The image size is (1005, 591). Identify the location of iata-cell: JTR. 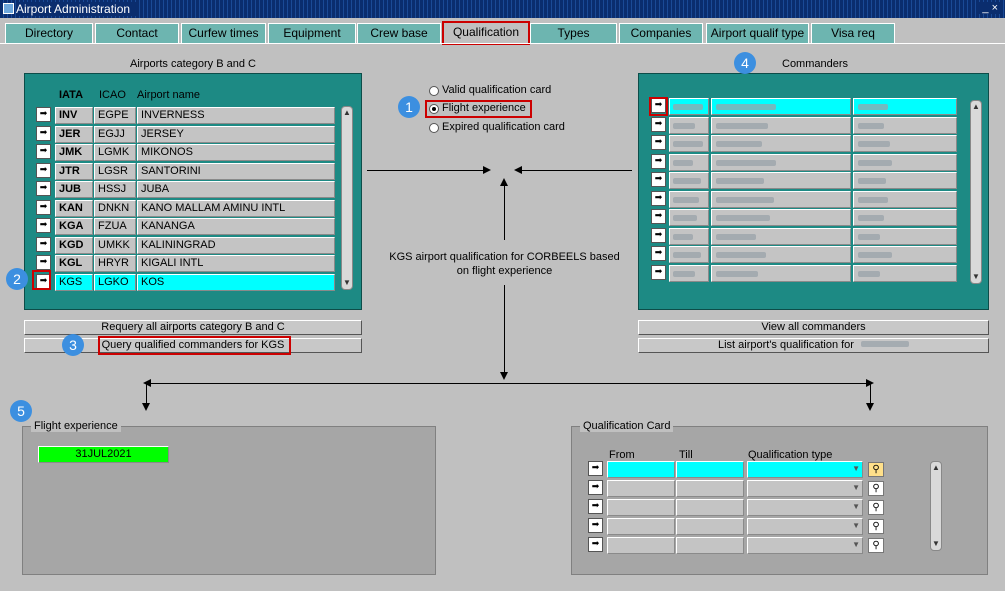
(74, 171).